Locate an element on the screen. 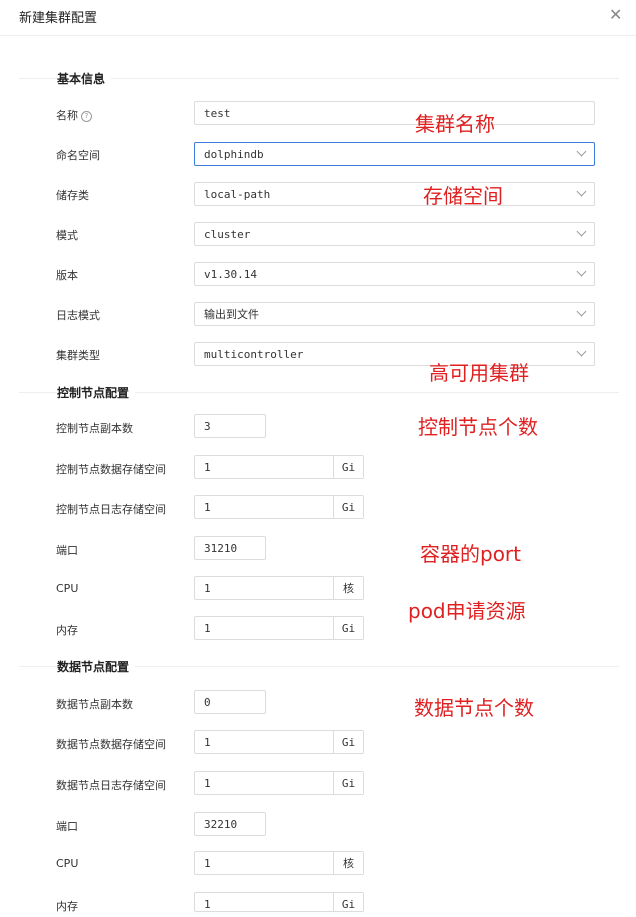  annotation-cluster-name: 集群名称 is located at coordinates (455, 124).